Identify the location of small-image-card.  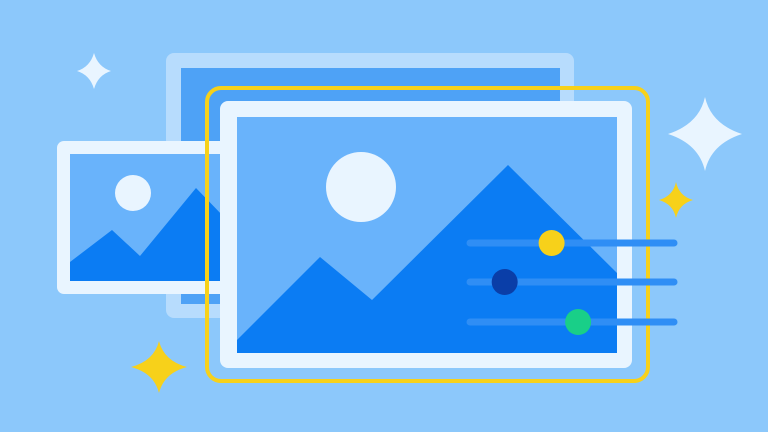
(147, 217).